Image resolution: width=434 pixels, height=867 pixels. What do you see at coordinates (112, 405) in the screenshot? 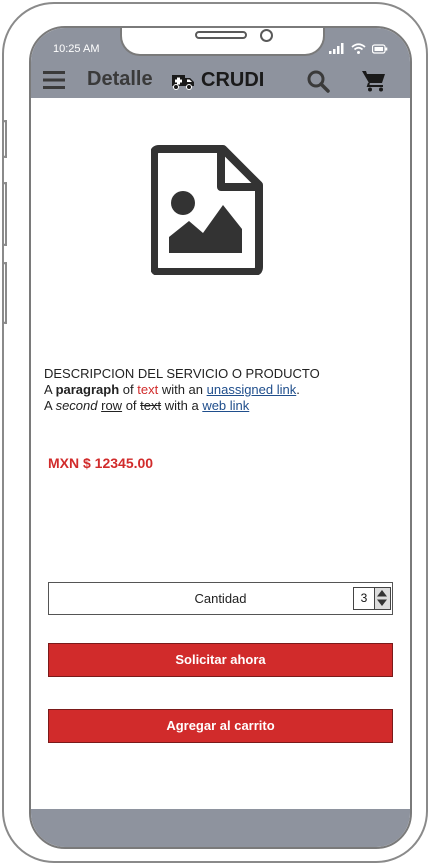
I see `underlined-text: row` at bounding box center [112, 405].